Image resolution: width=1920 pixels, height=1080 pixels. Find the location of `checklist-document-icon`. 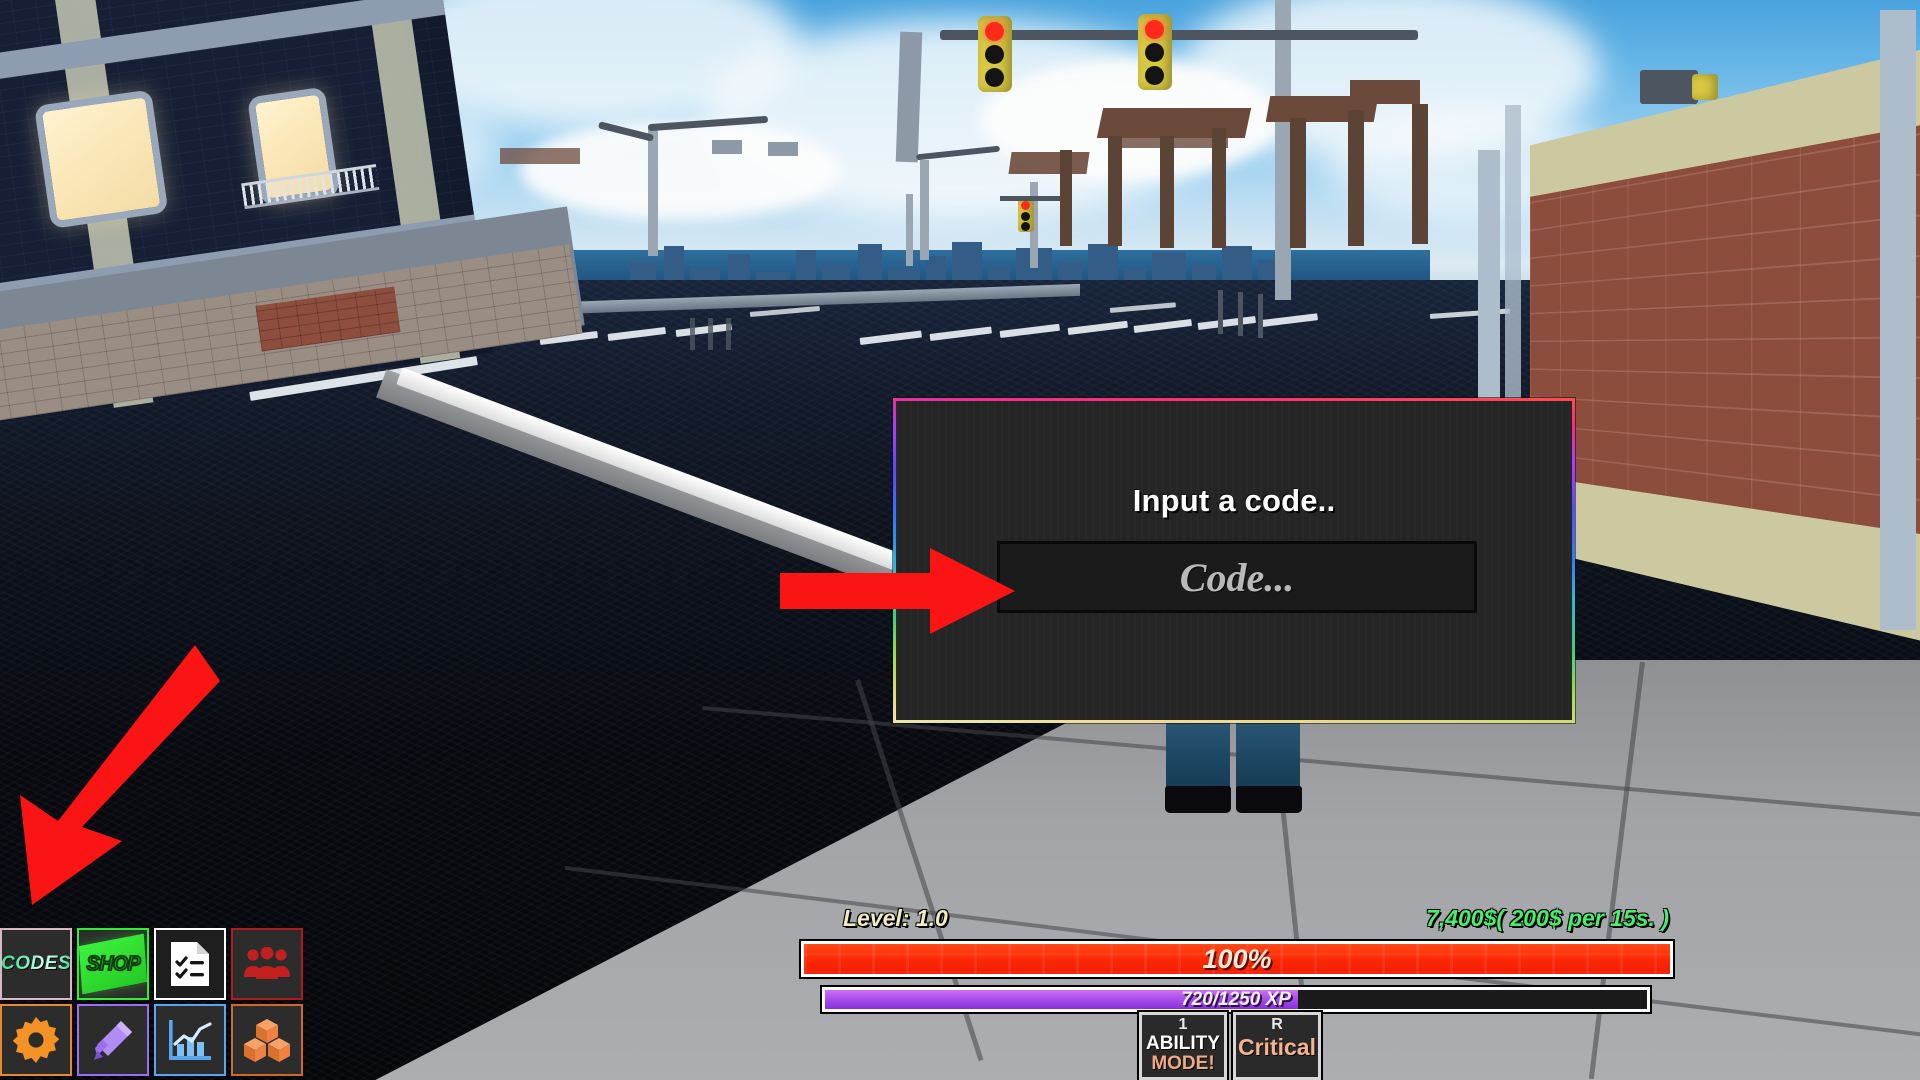

checklist-document-icon is located at coordinates (190, 964).